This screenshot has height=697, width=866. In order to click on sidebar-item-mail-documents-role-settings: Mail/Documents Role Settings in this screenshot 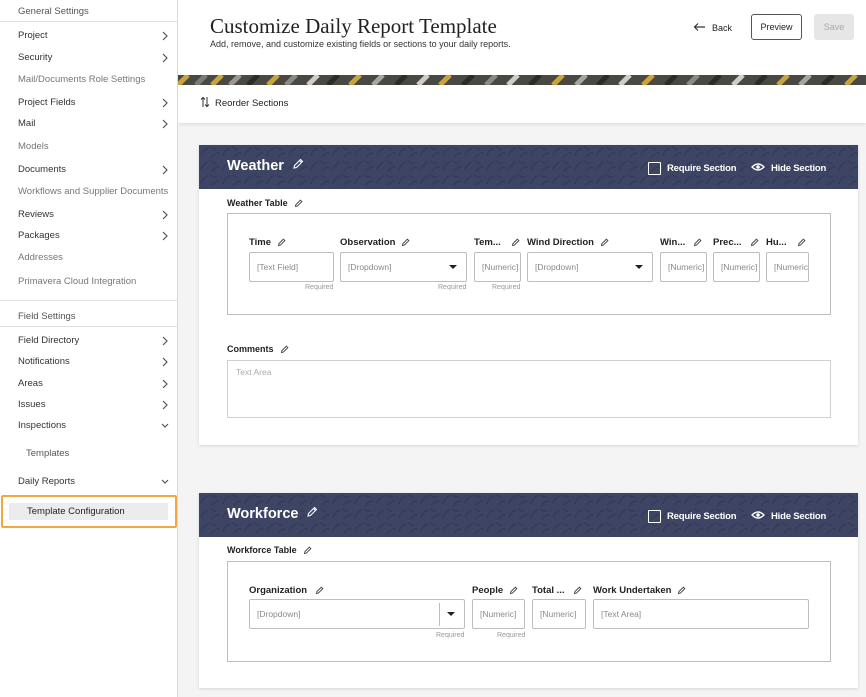, I will do `click(96, 80)`.